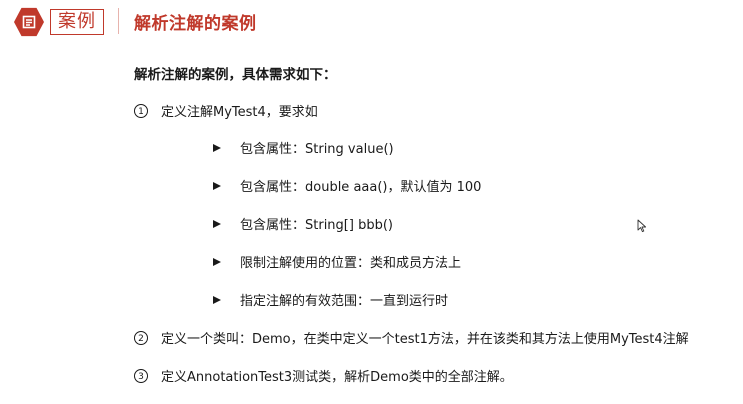 This screenshot has height=404, width=743. I want to click on bullet-text: 包含属性：String value(), so click(317, 149).